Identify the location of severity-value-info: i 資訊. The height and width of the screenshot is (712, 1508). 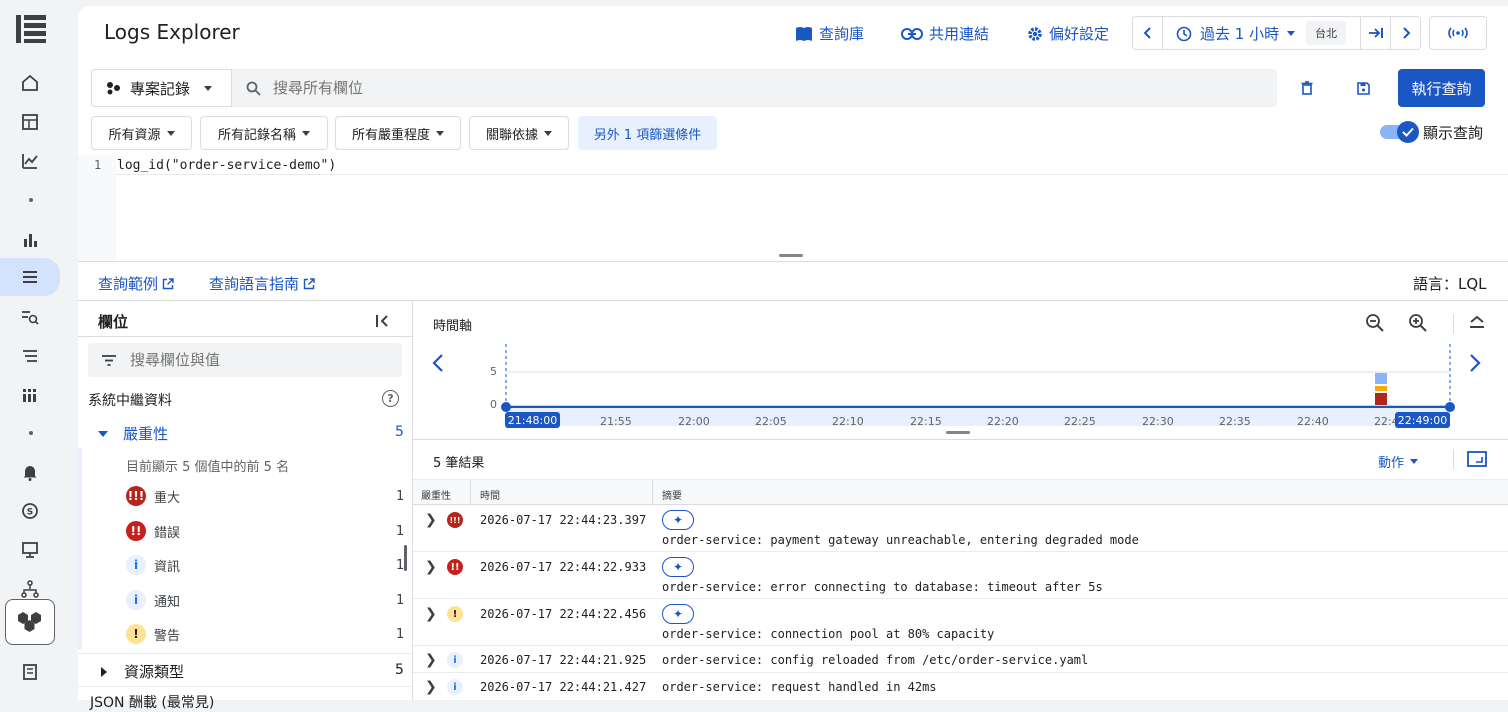
(153, 565).